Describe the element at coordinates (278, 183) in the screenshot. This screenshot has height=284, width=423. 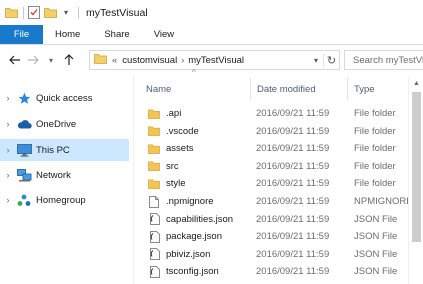
I see `file-row: style 2016/09/21 11:59 File folder` at that location.